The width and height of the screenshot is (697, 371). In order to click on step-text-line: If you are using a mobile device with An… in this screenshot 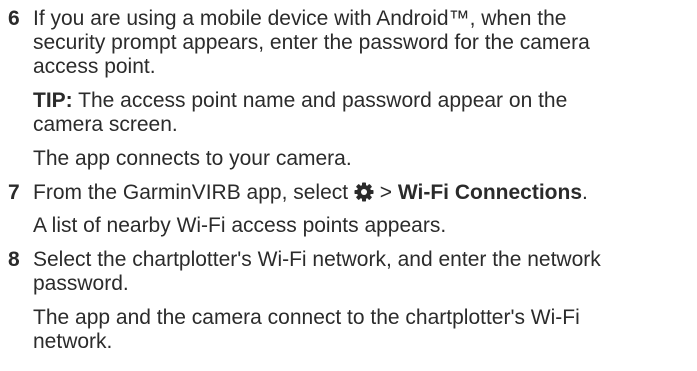, I will do `click(300, 18)`.